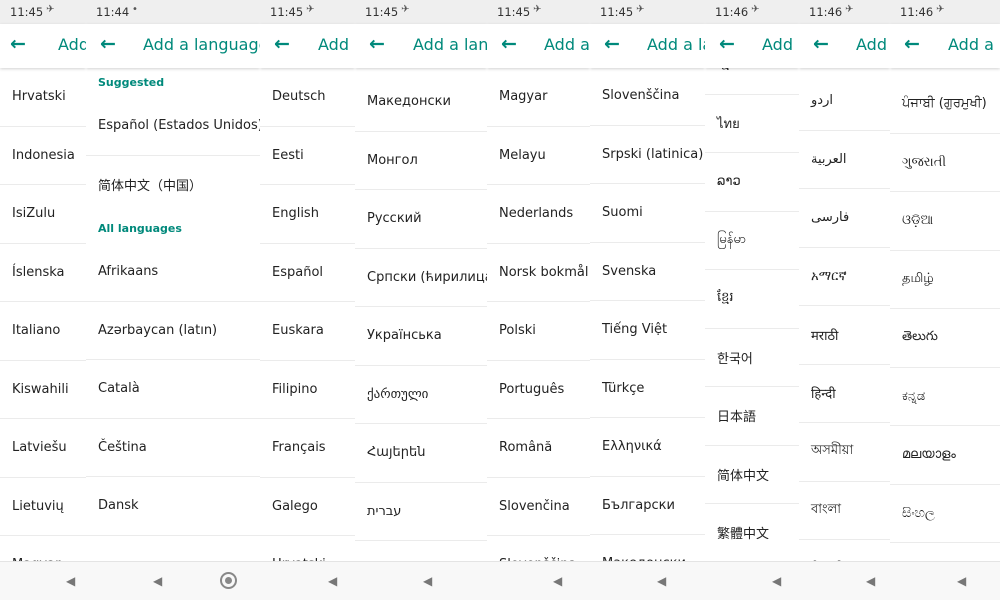  What do you see at coordinates (173, 331) in the screenshot?
I see `language-item: Azərbaycan (latın)` at bounding box center [173, 331].